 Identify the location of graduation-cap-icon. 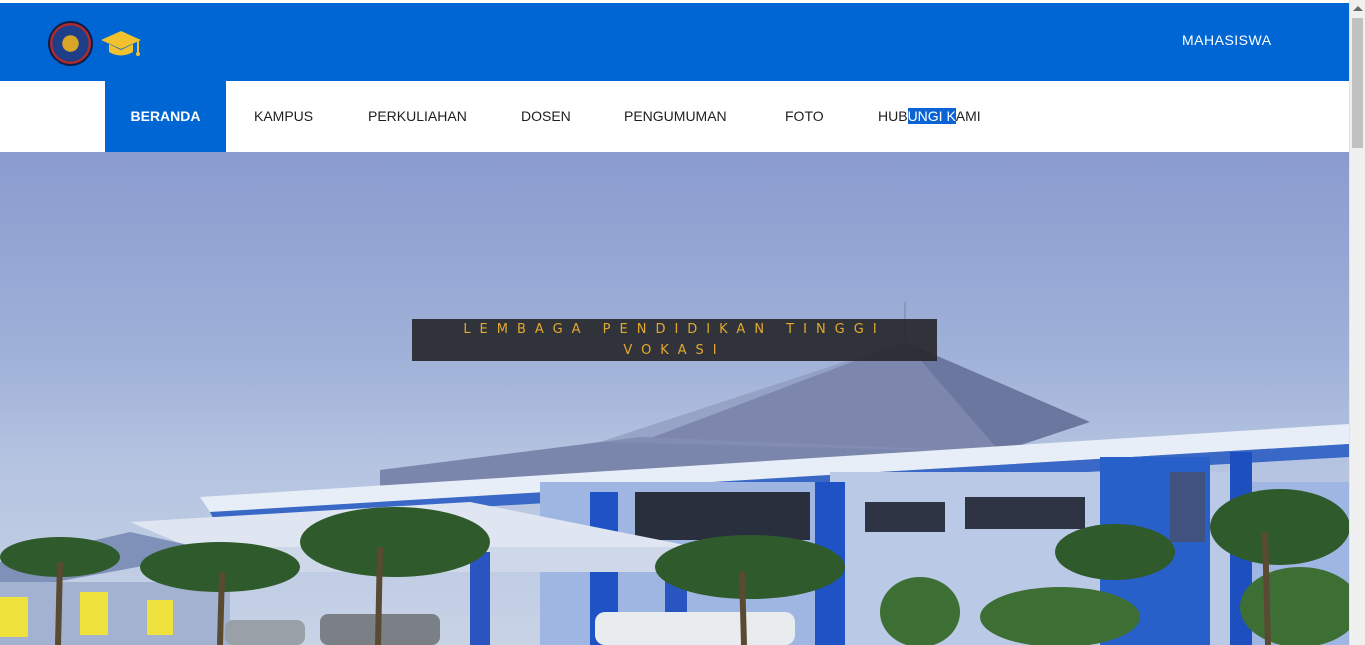
(121, 44).